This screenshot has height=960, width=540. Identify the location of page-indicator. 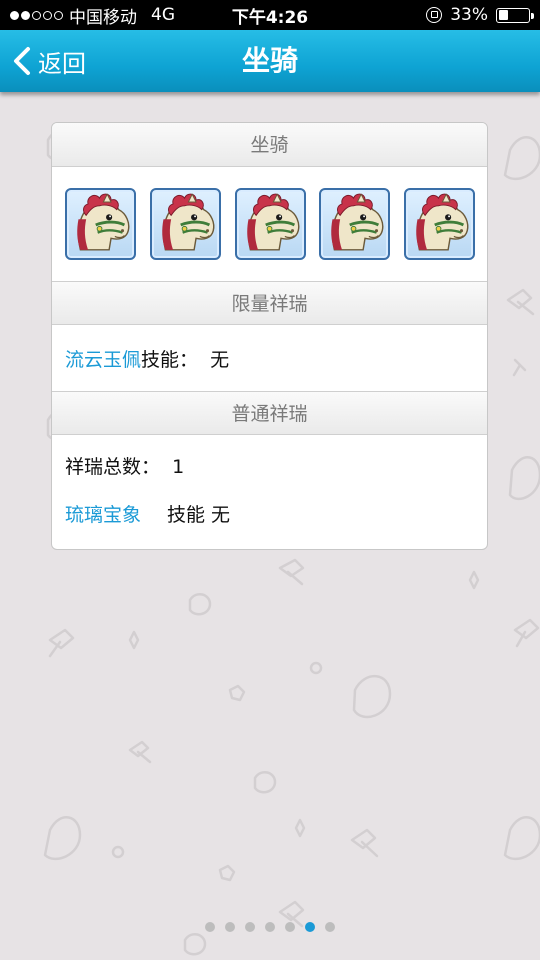
(270, 928).